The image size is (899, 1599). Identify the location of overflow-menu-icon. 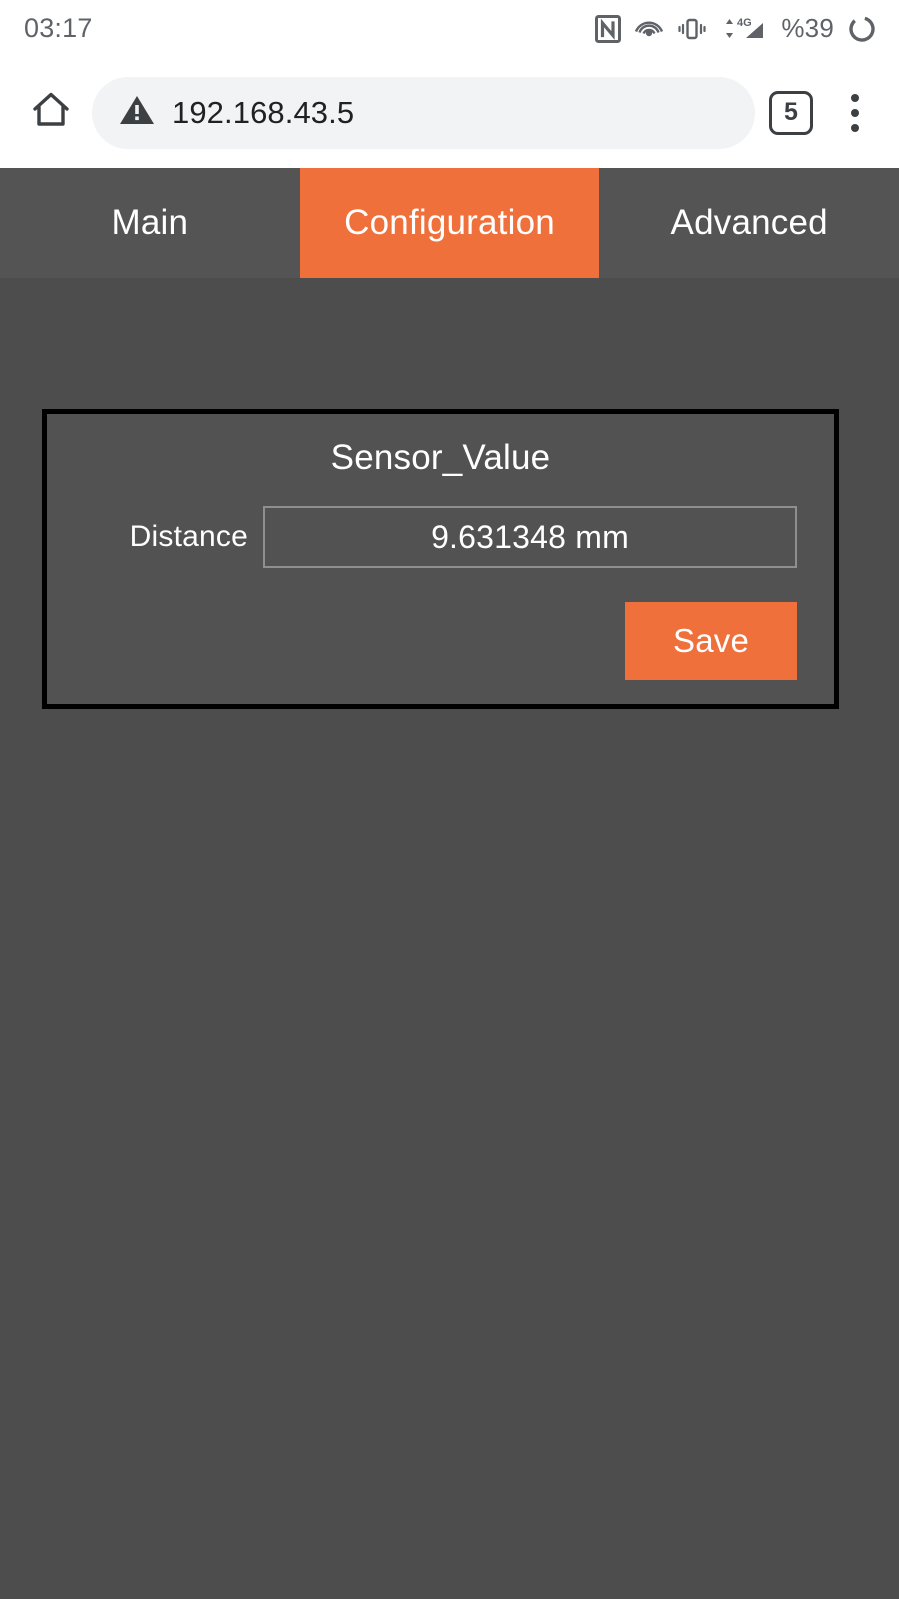
(855, 113).